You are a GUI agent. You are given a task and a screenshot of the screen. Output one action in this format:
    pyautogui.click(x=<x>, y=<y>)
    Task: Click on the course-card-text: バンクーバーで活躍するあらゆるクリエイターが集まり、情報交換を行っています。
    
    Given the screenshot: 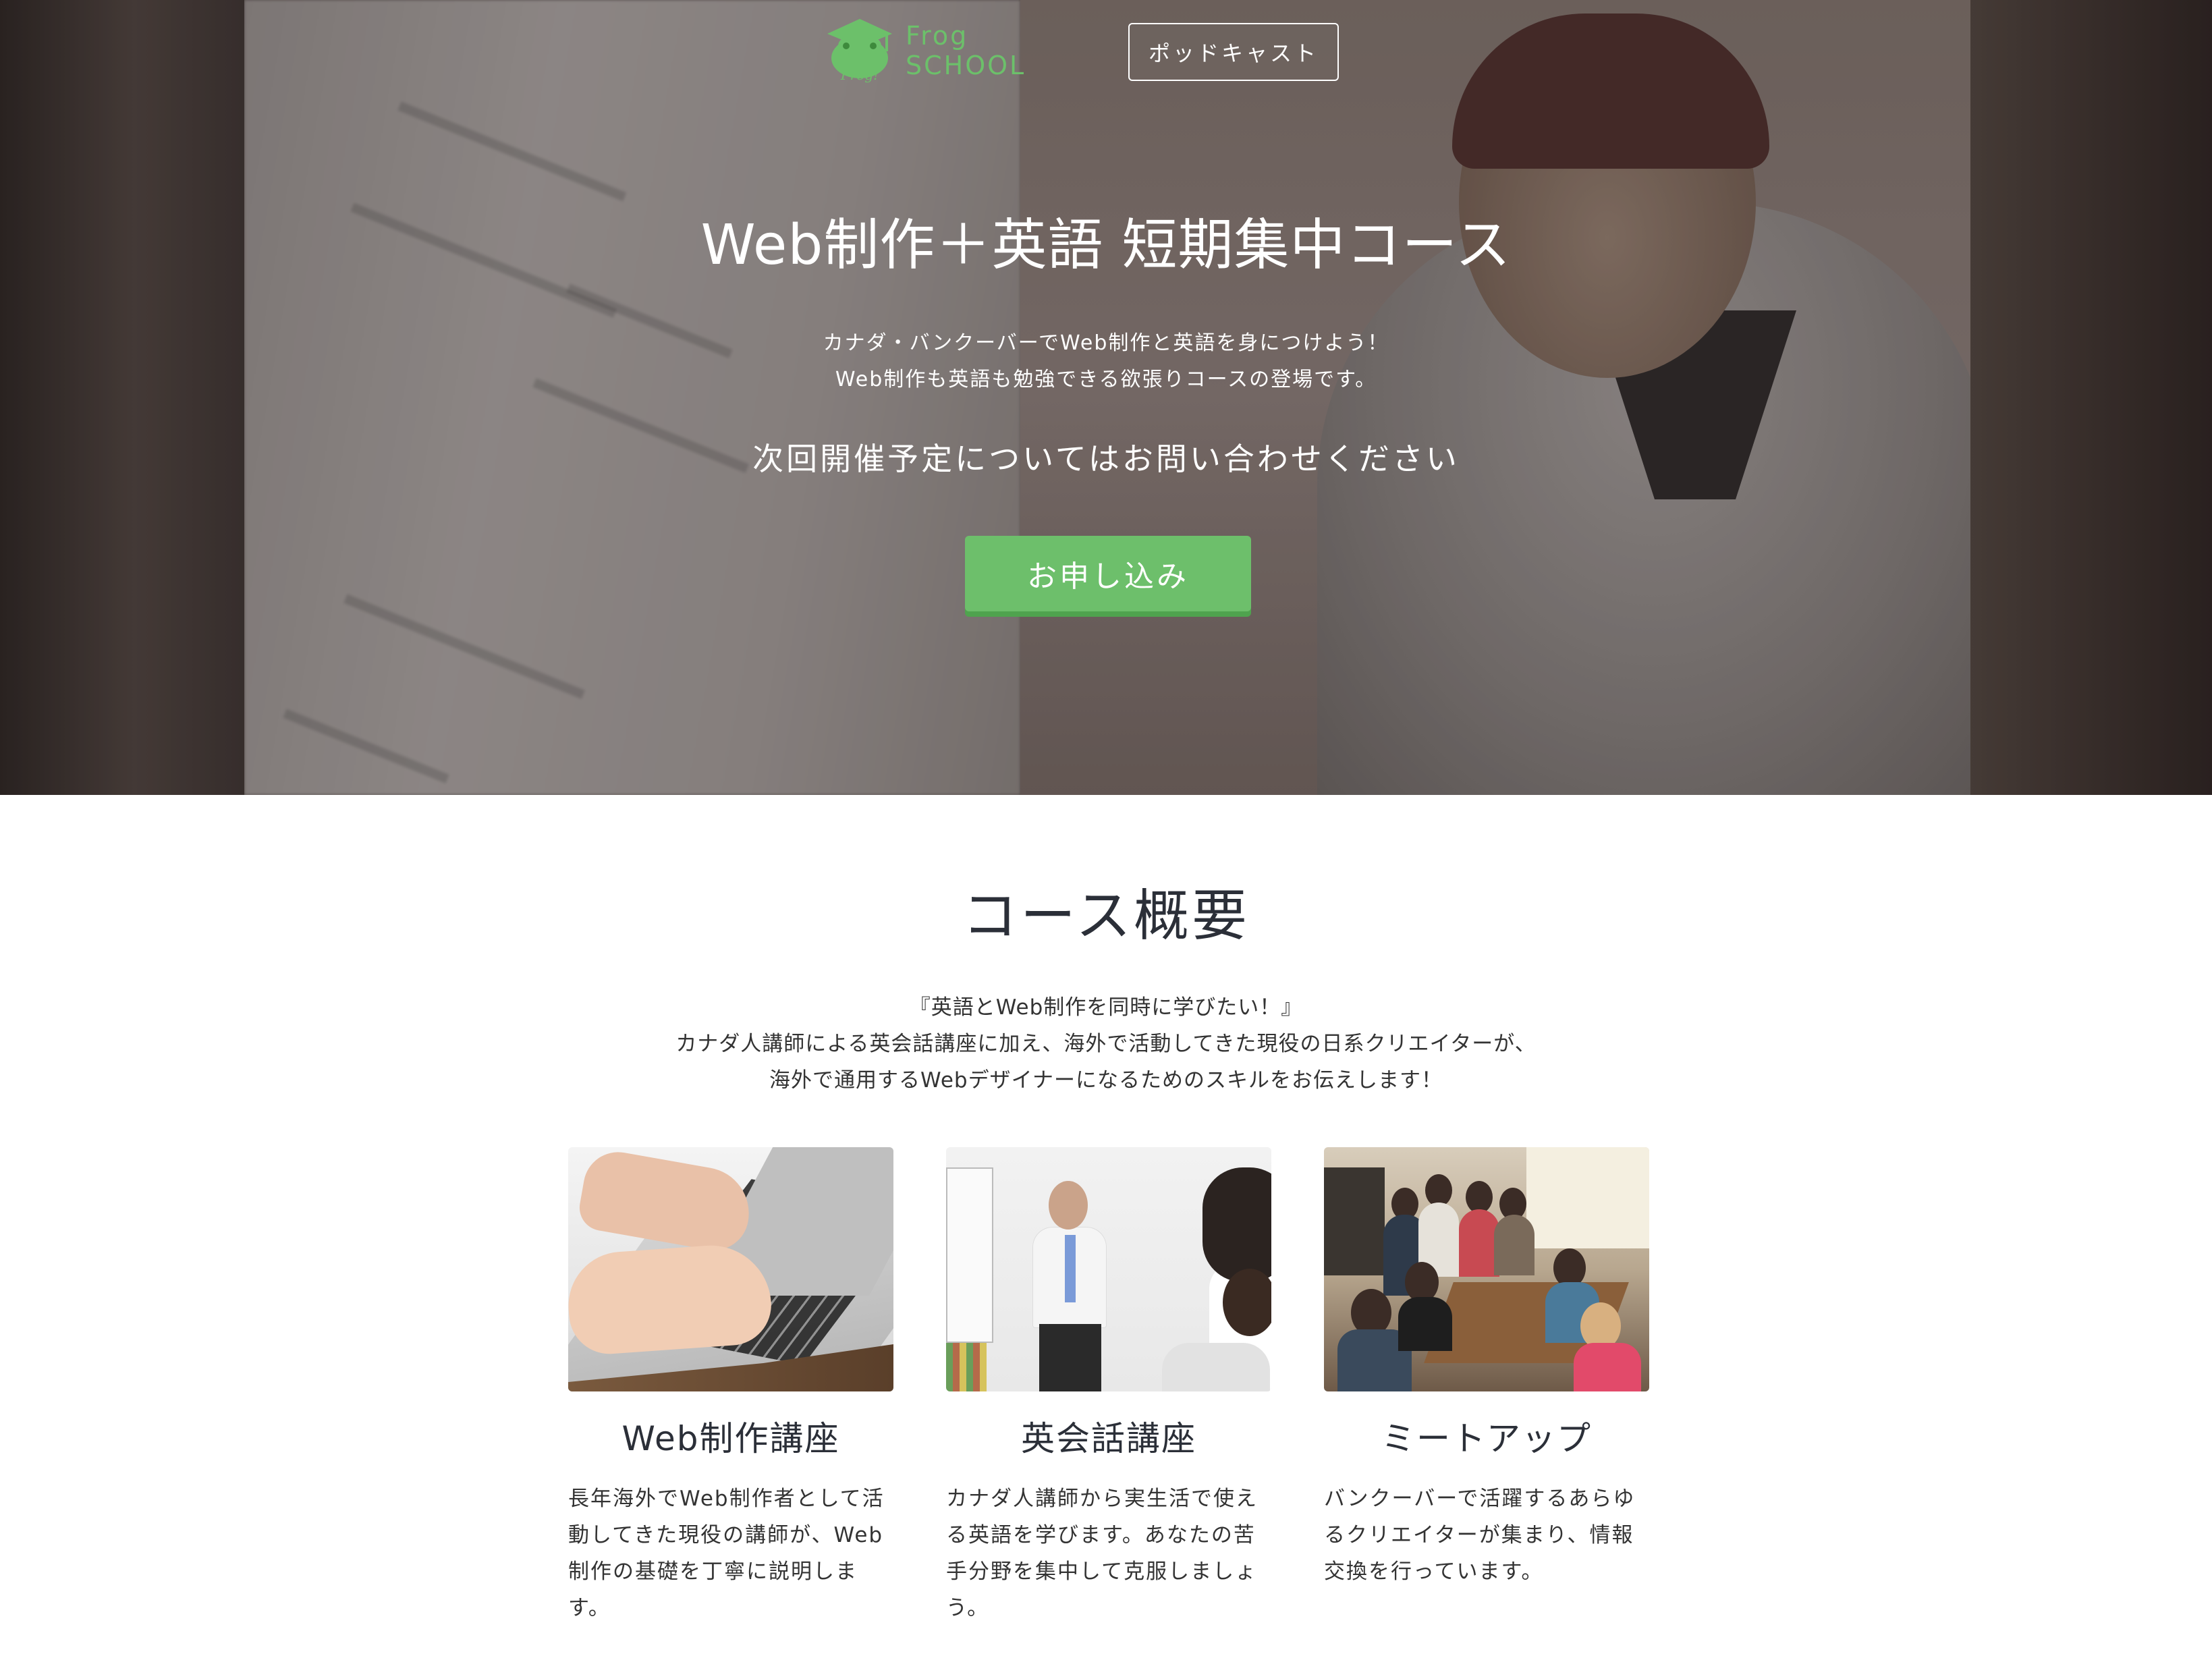 What is the action you would take?
    pyautogui.click(x=1480, y=1535)
    